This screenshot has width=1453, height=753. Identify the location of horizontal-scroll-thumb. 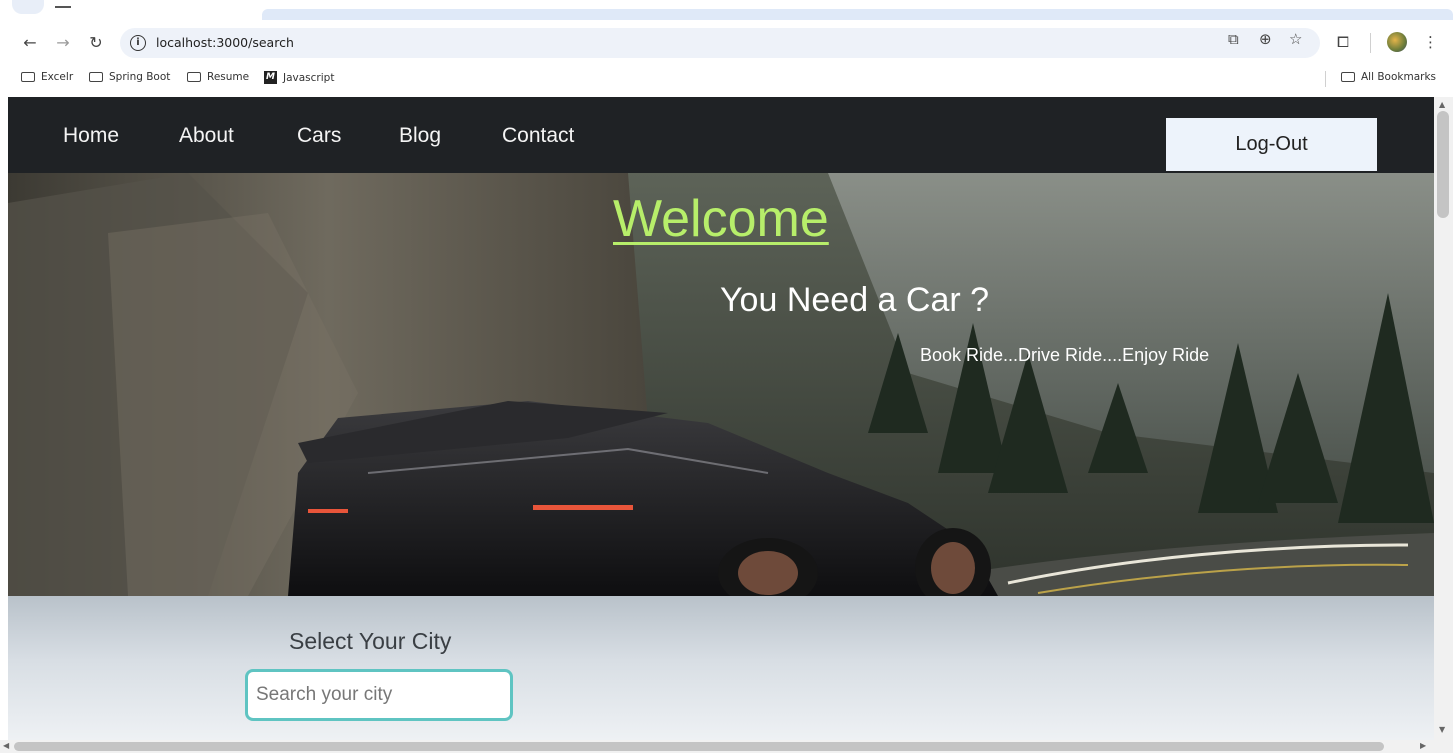
(699, 746).